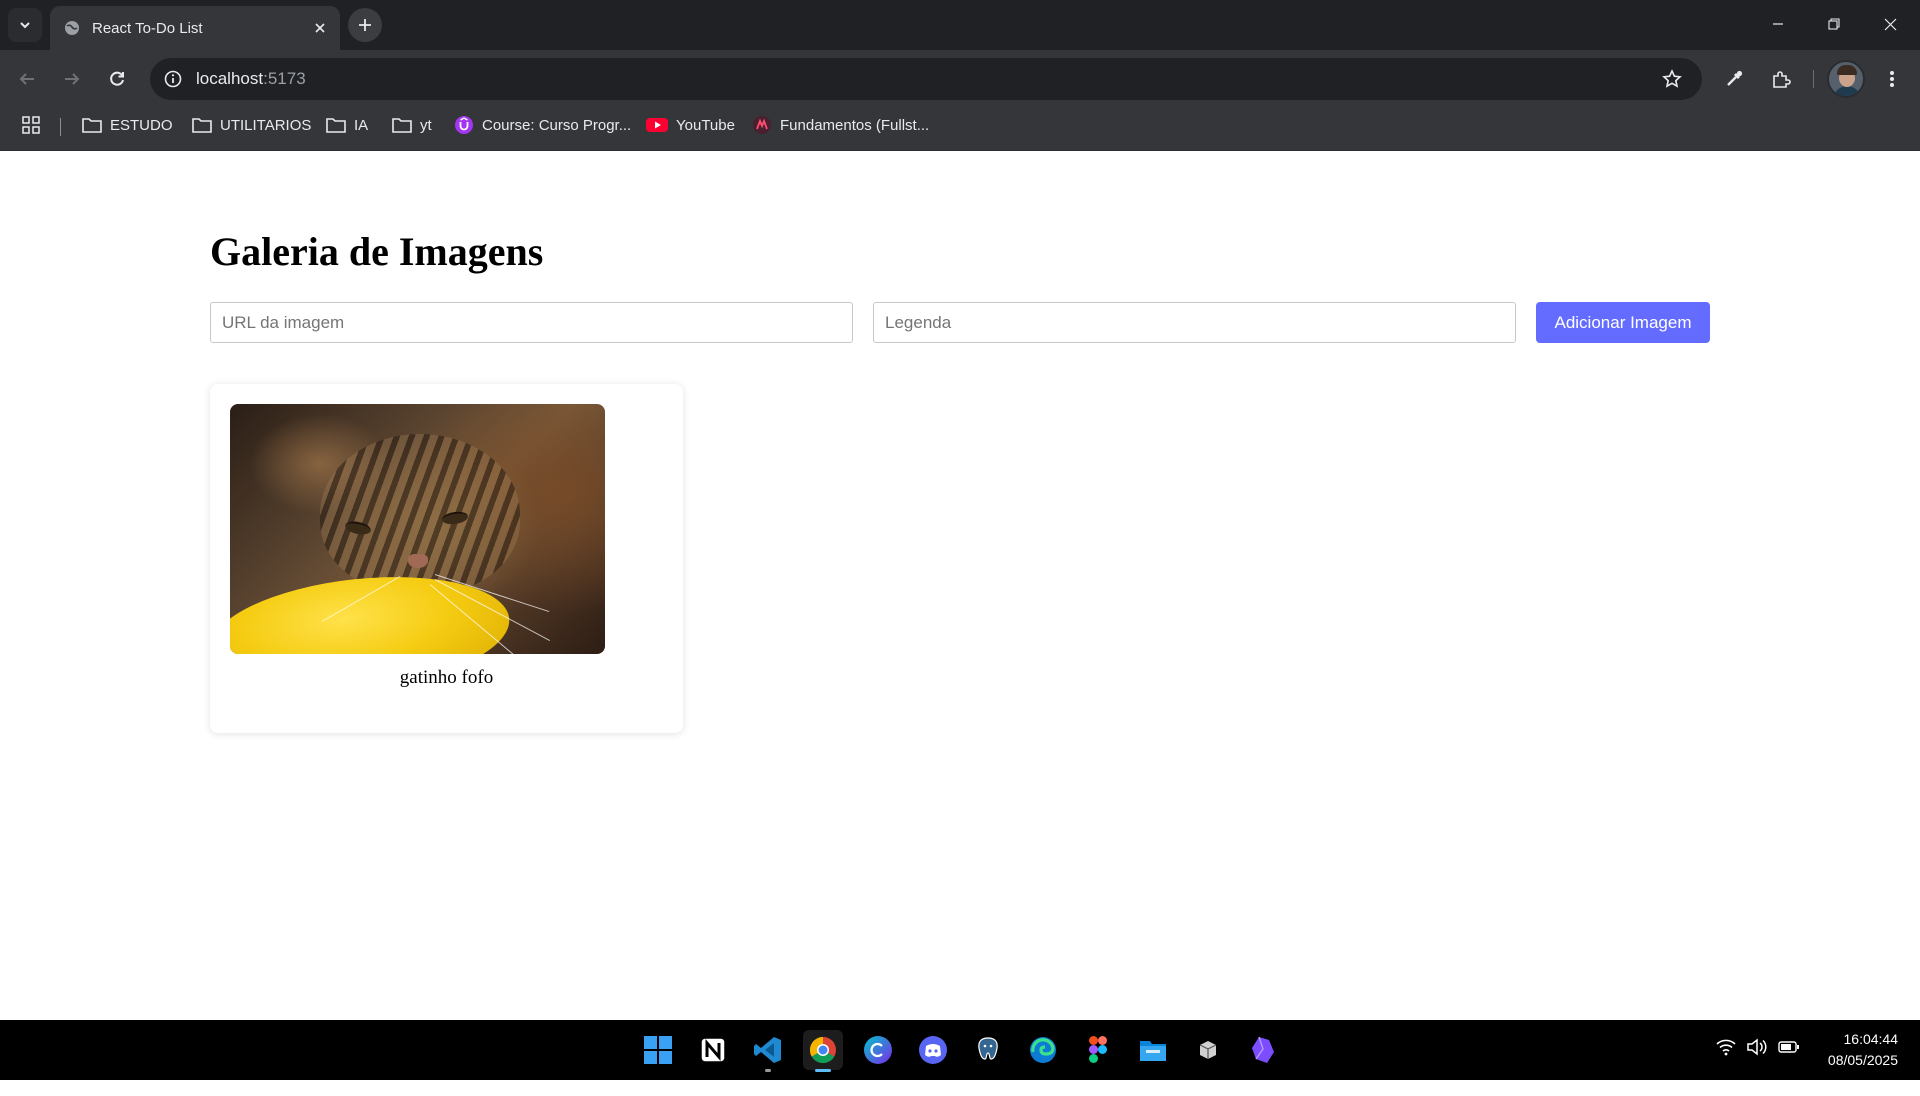 The image size is (1920, 1096). I want to click on apps-grid-icon, so click(31, 125).